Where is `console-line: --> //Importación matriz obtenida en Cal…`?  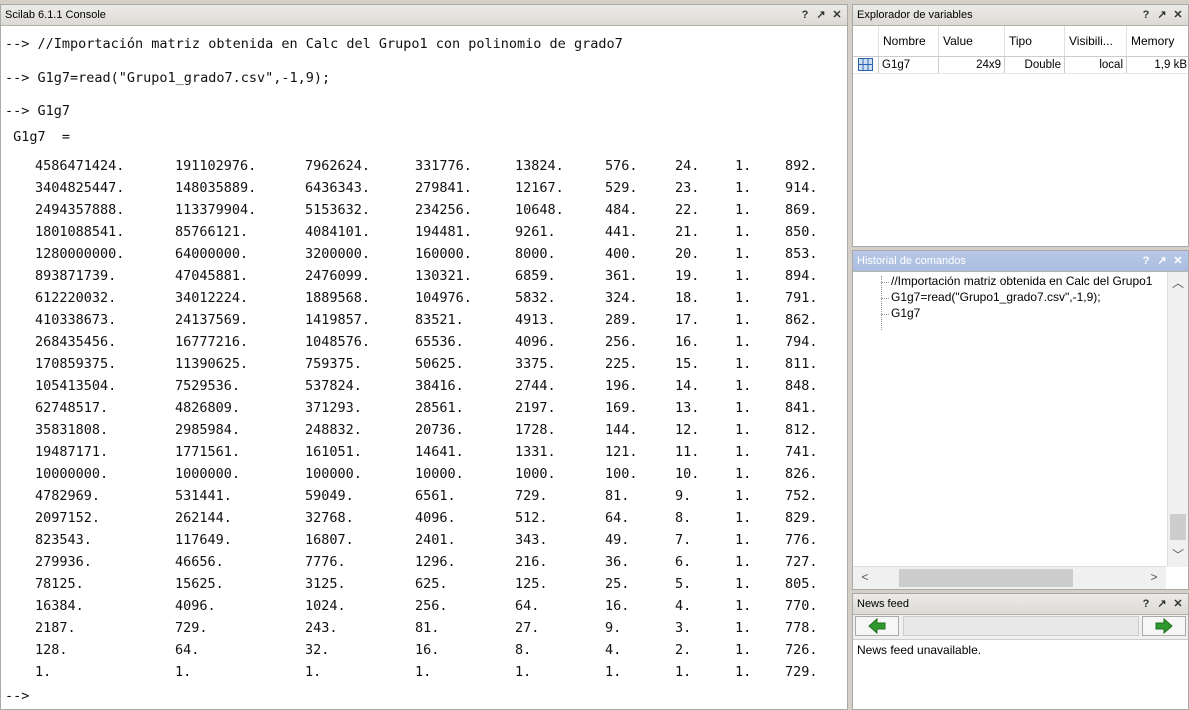 console-line: --> //Importación matriz obtenida en Cal… is located at coordinates (314, 44).